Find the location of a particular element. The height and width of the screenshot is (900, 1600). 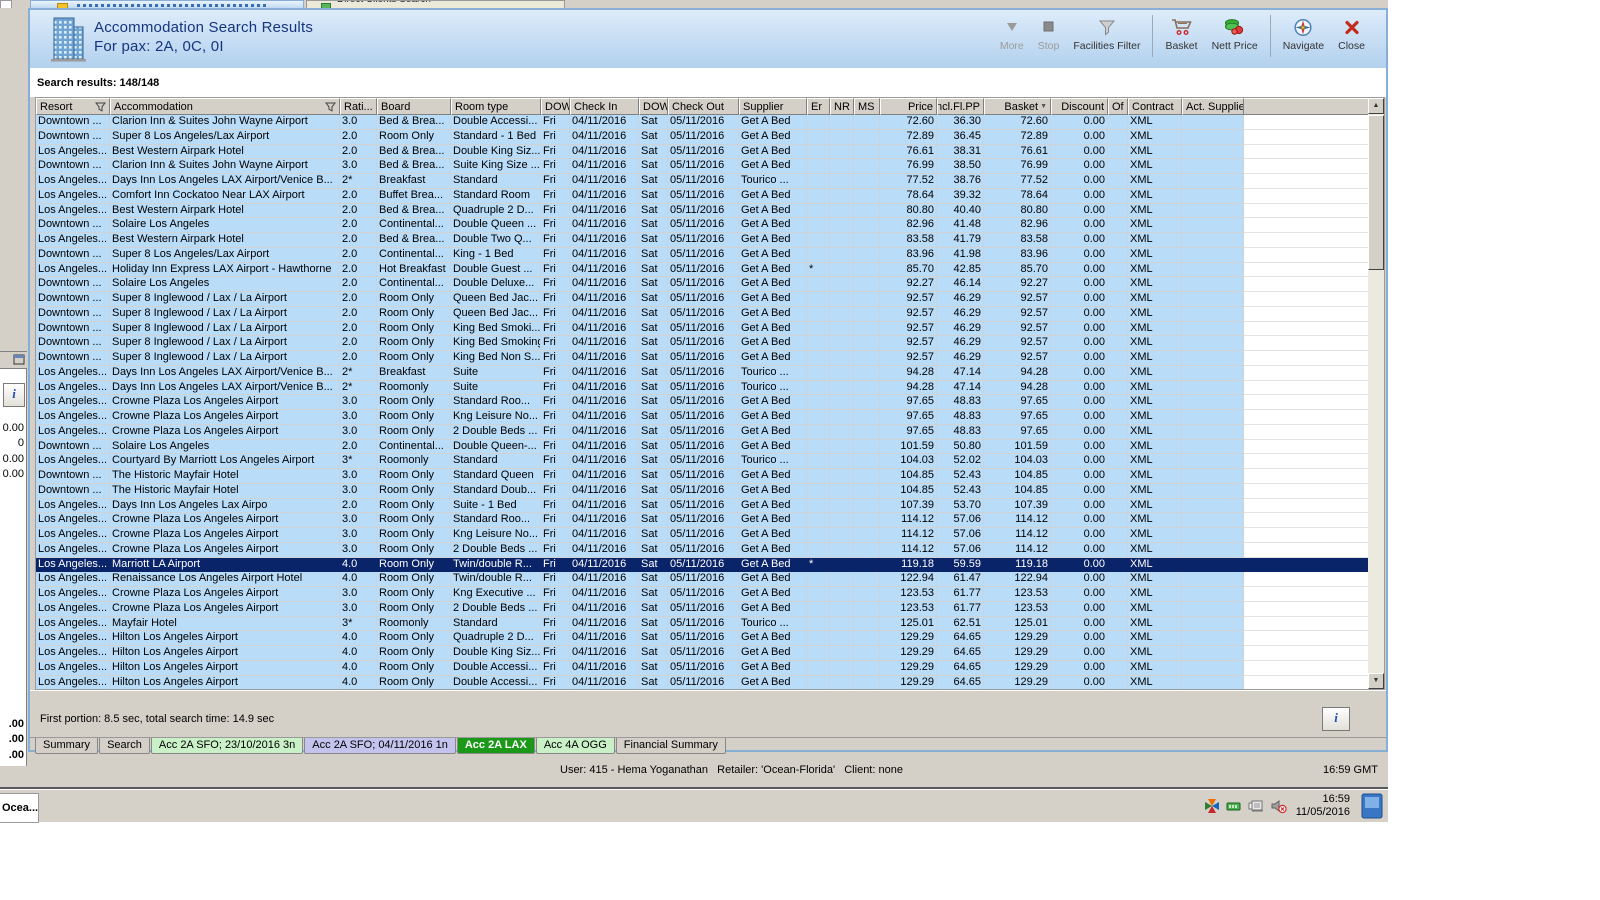

network-adapter-icon is located at coordinates (1234, 806).